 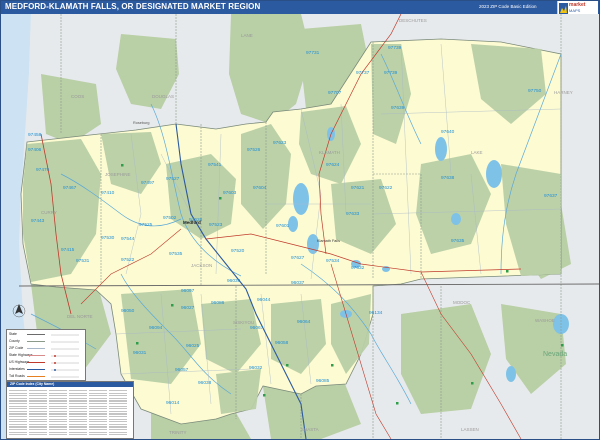 I want to click on zip-label: 97633, so click(x=353, y=214).